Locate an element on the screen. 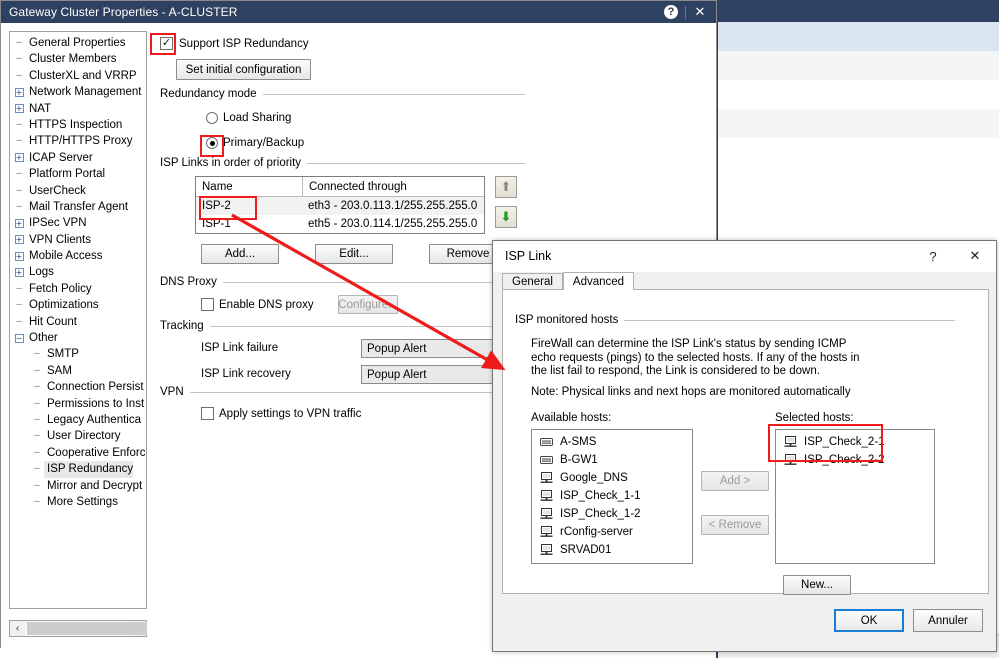 The image size is (999, 658). close-button: ✕ is located at coordinates (700, 12).